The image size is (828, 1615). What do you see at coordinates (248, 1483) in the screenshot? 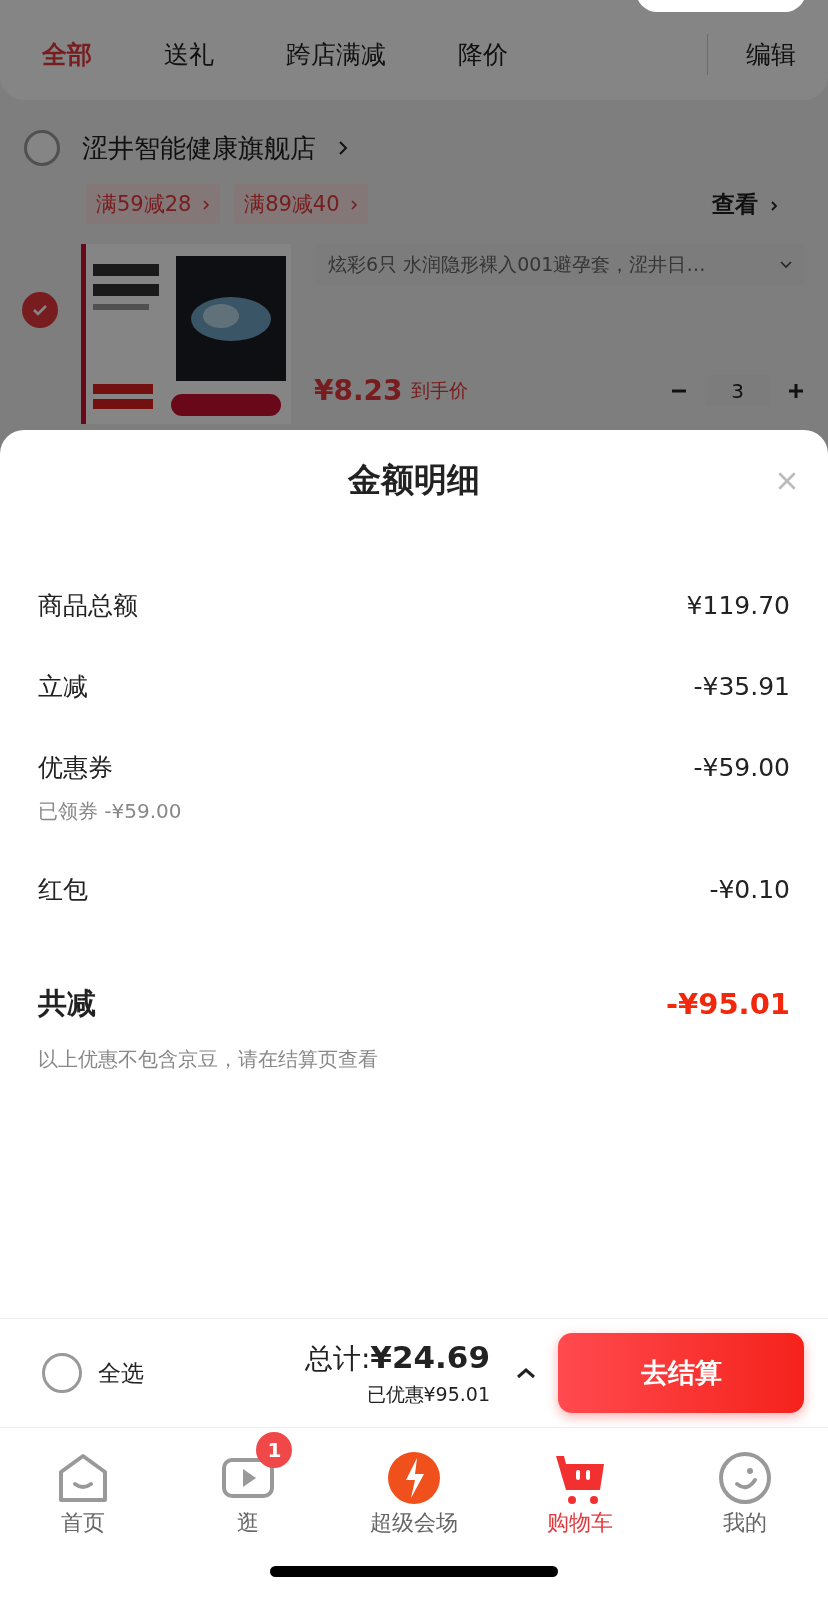
I see `tab-bar-item: 1 逛` at bounding box center [248, 1483].